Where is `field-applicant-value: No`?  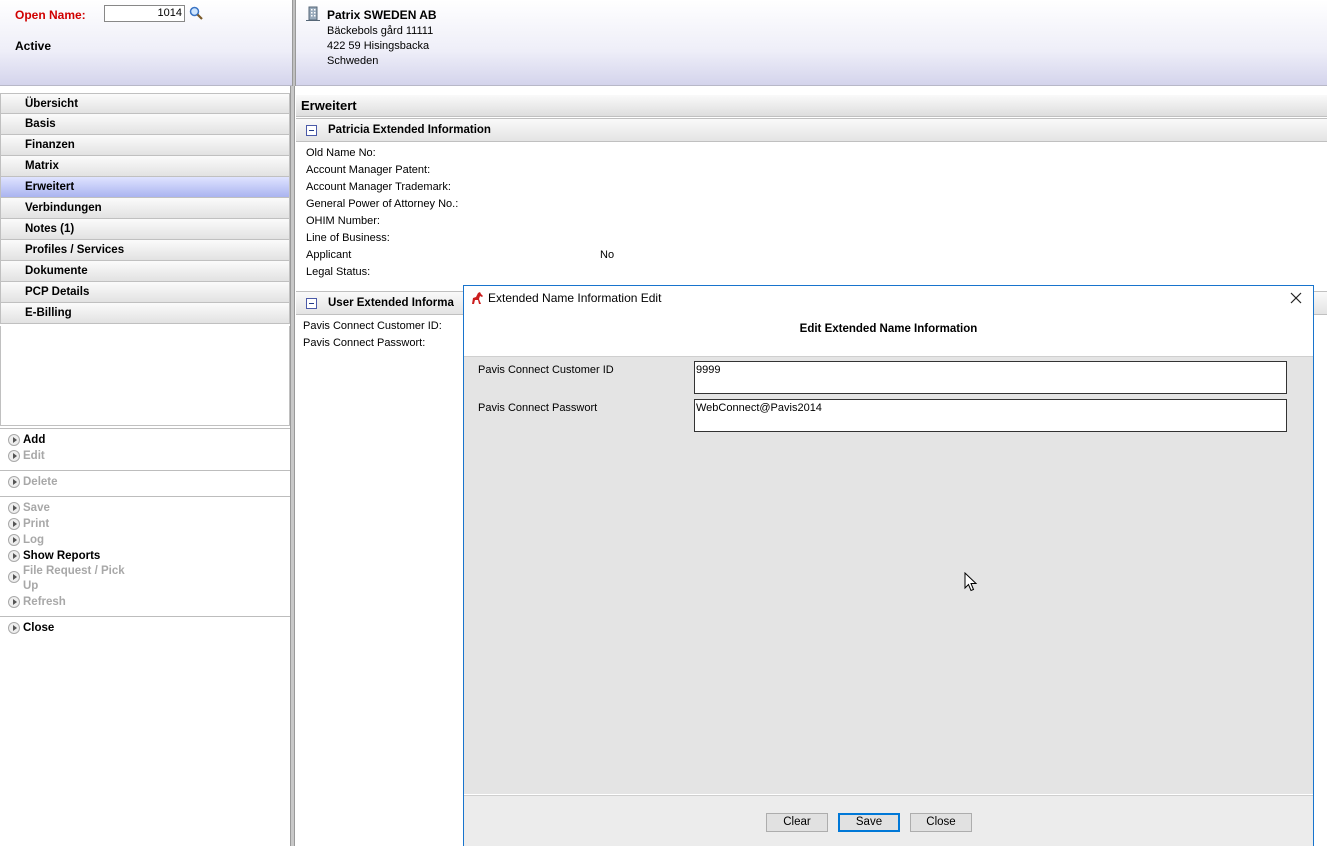
field-applicant-value: No is located at coordinates (607, 255).